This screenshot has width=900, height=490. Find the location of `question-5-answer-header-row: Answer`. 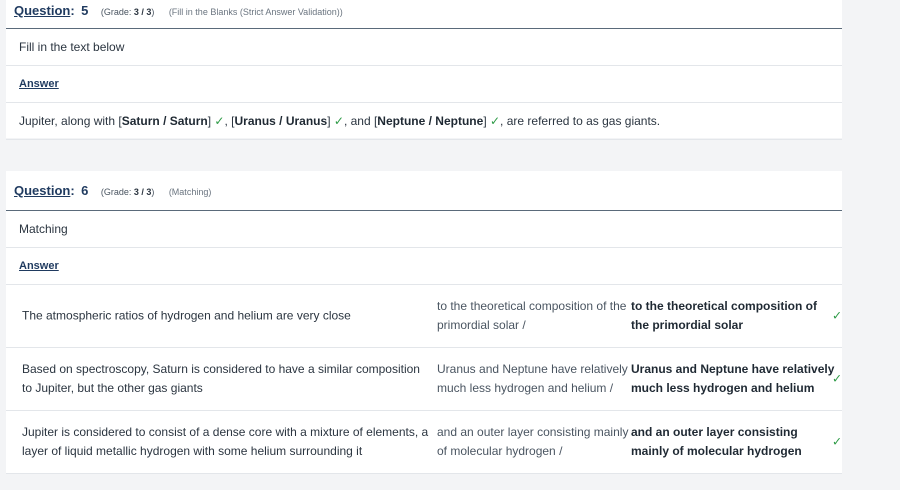

question-5-answer-header-row: Answer is located at coordinates (424, 84).